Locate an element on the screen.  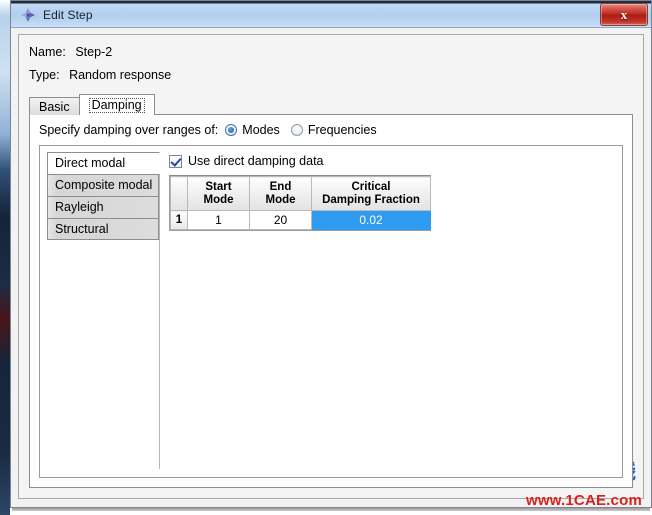
vtab-composite-modal-label: Composite modal is located at coordinates (104, 185).